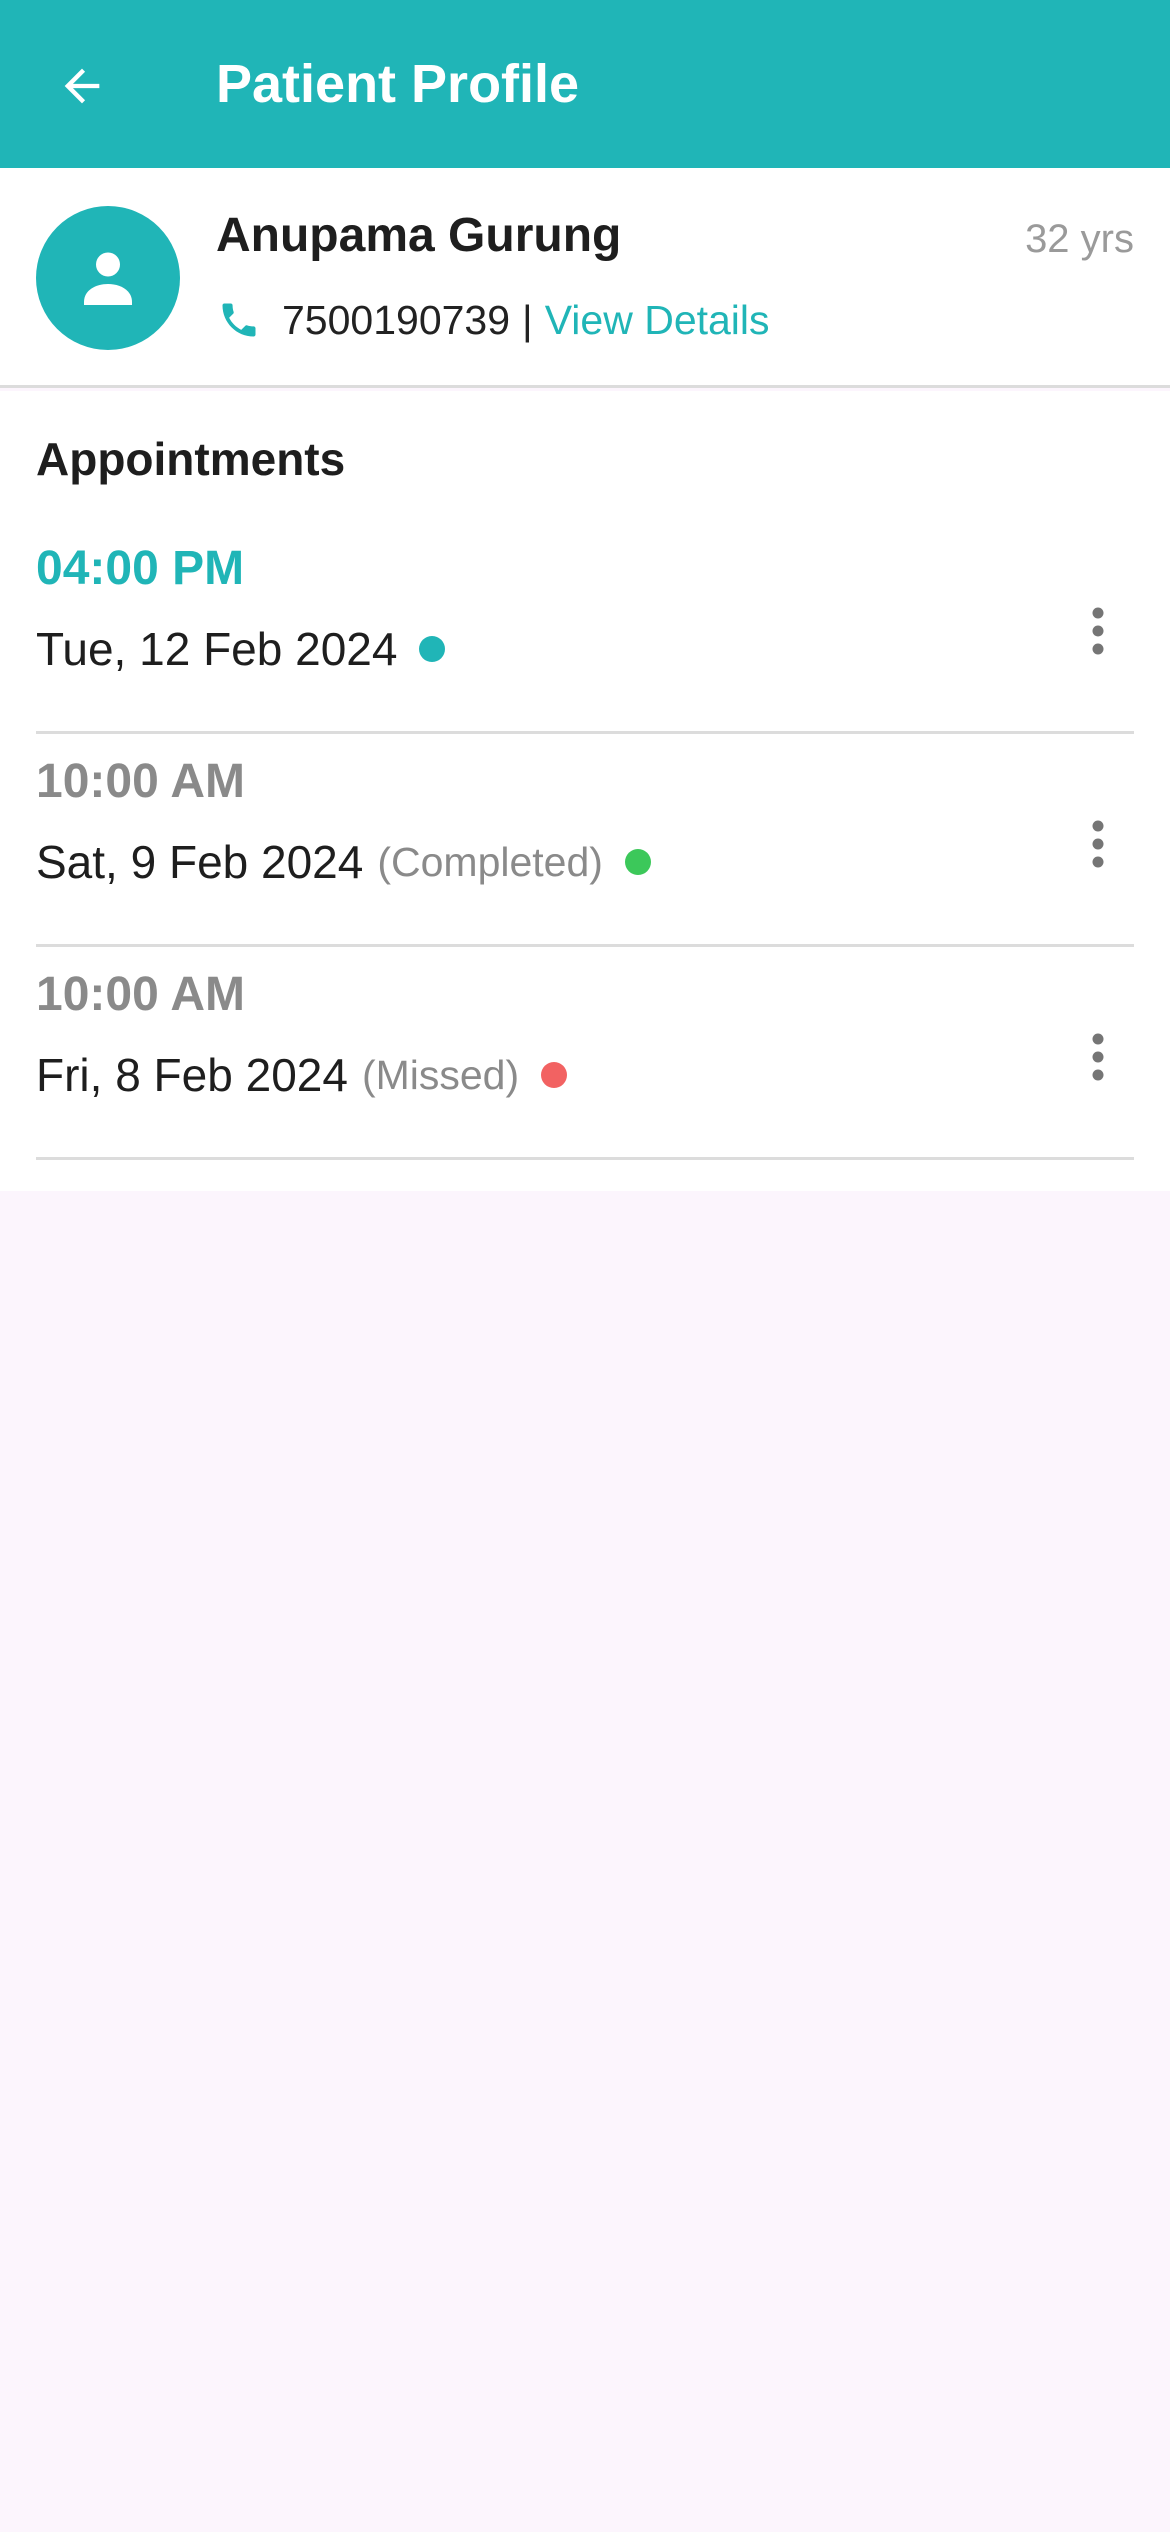 The height and width of the screenshot is (2532, 1170). I want to click on appointment-item: 10:00 AM Fri, 8 Feb 2024 (Missed), so click(585, 1053).